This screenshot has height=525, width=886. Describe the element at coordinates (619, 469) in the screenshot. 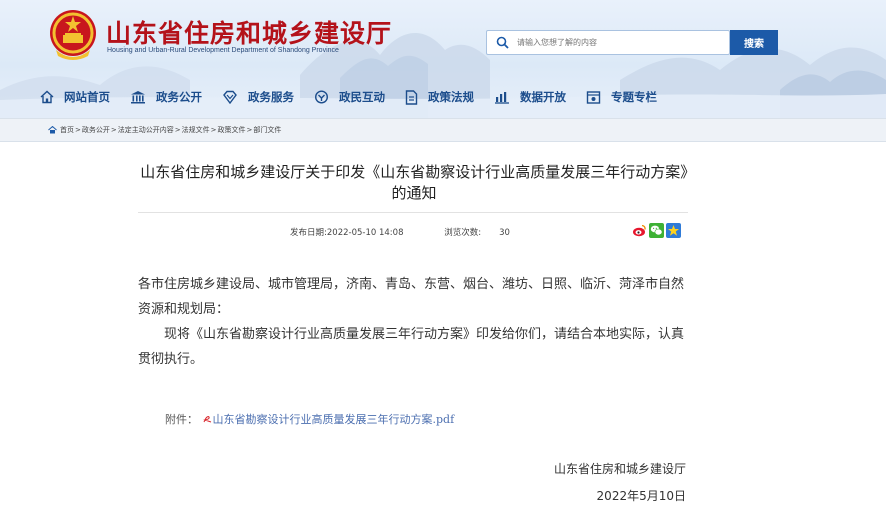

I see `signature-org: 山东省住房和城乡建设厅` at that location.